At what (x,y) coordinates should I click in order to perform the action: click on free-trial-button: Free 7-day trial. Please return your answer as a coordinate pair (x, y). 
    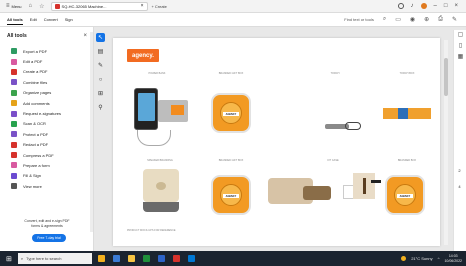
    Looking at the image, I should click on (49, 238).